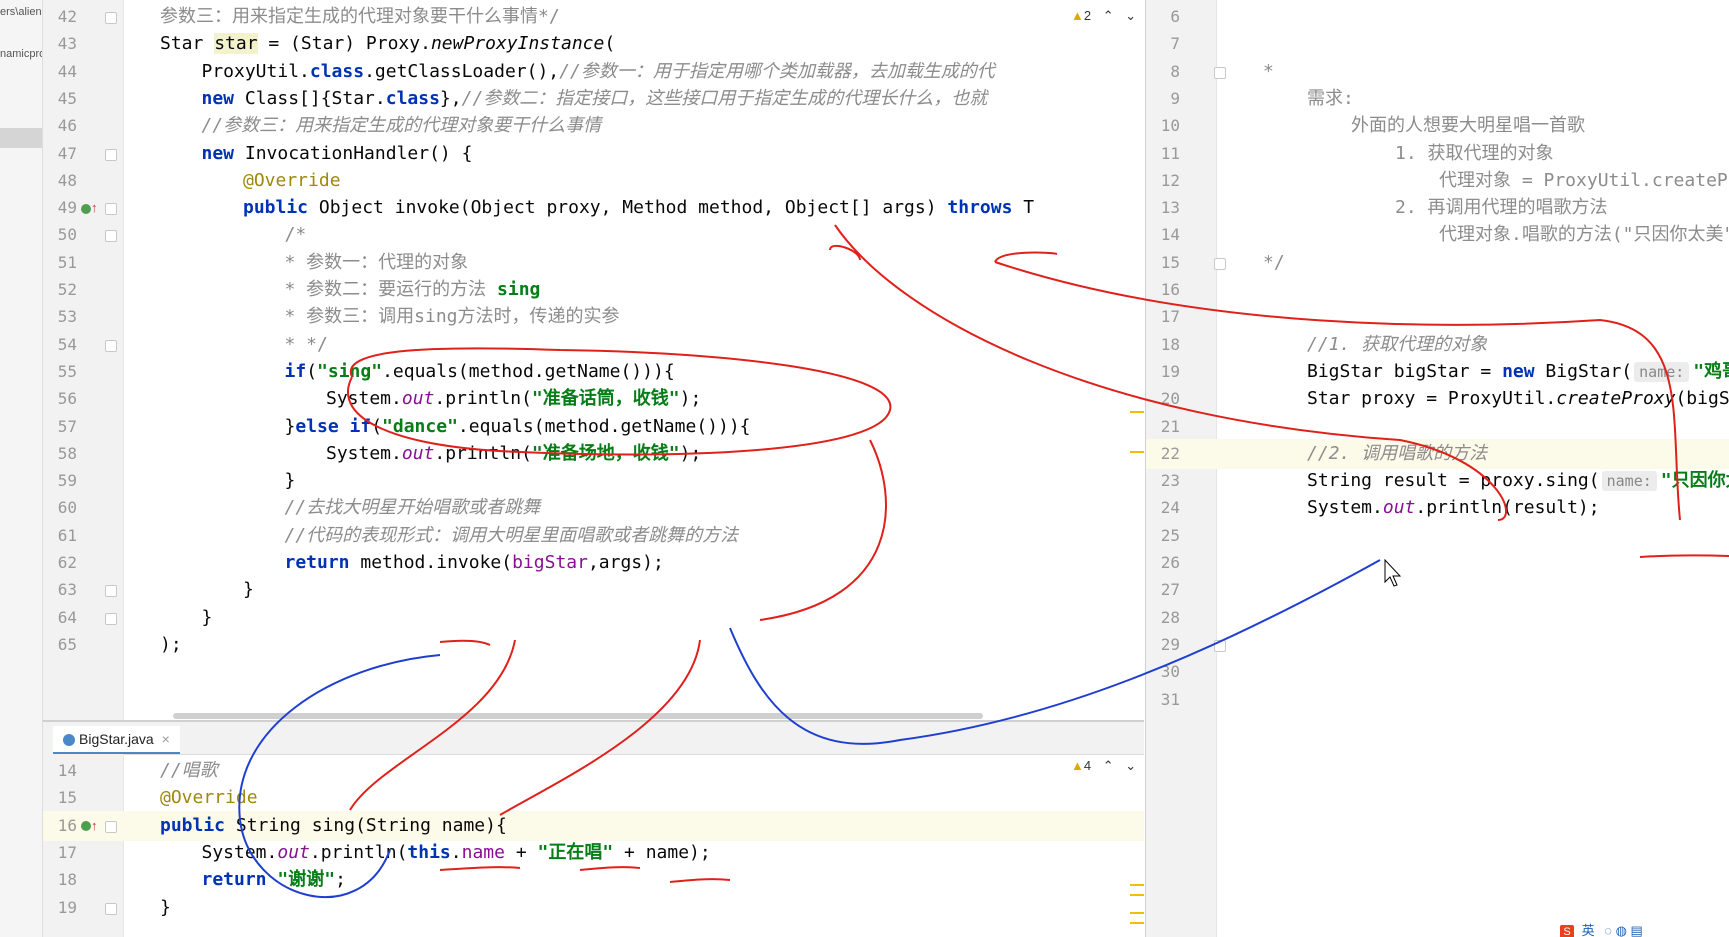  What do you see at coordinates (511, 535) in the screenshot?
I see `code-token: //代码的表现形式：调用大明星里面唱歌或者跳舞的方法` at bounding box center [511, 535].